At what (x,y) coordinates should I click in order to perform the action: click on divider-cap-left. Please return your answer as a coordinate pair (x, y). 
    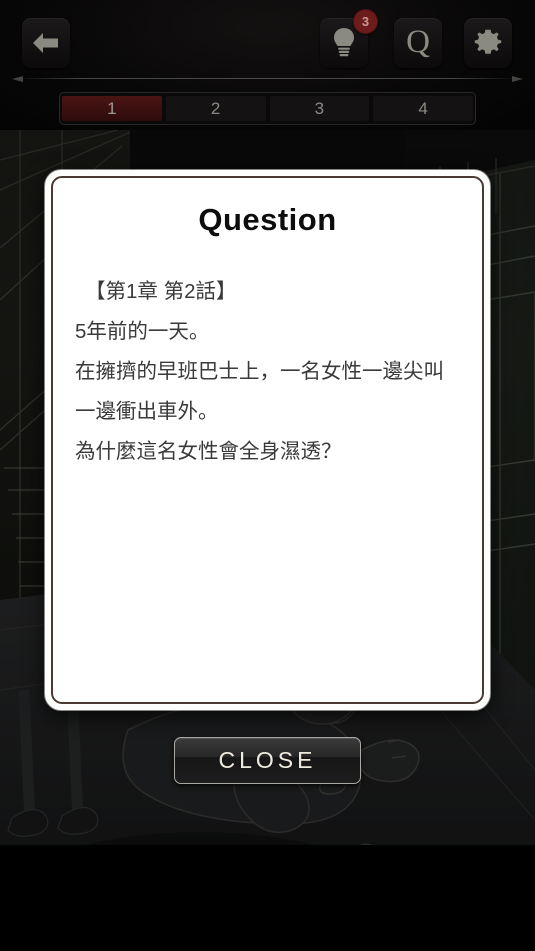
    Looking at the image, I should click on (17, 79).